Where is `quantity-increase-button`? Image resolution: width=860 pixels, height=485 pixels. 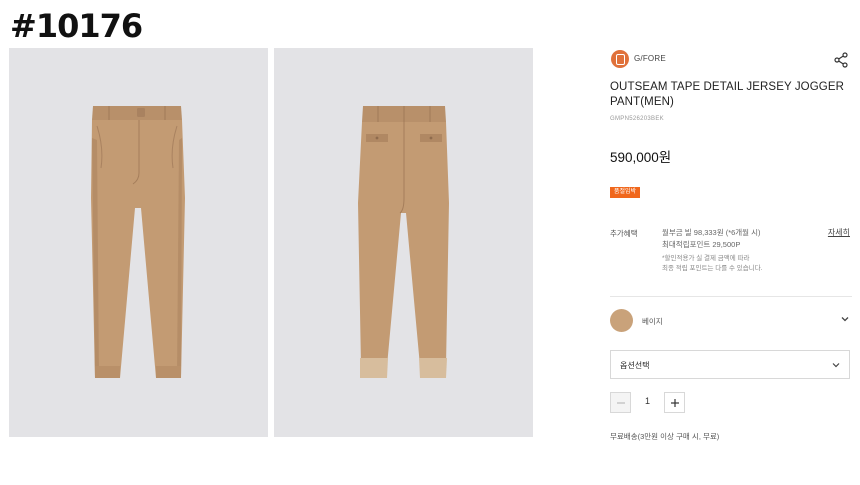
quantity-increase-button is located at coordinates (674, 402).